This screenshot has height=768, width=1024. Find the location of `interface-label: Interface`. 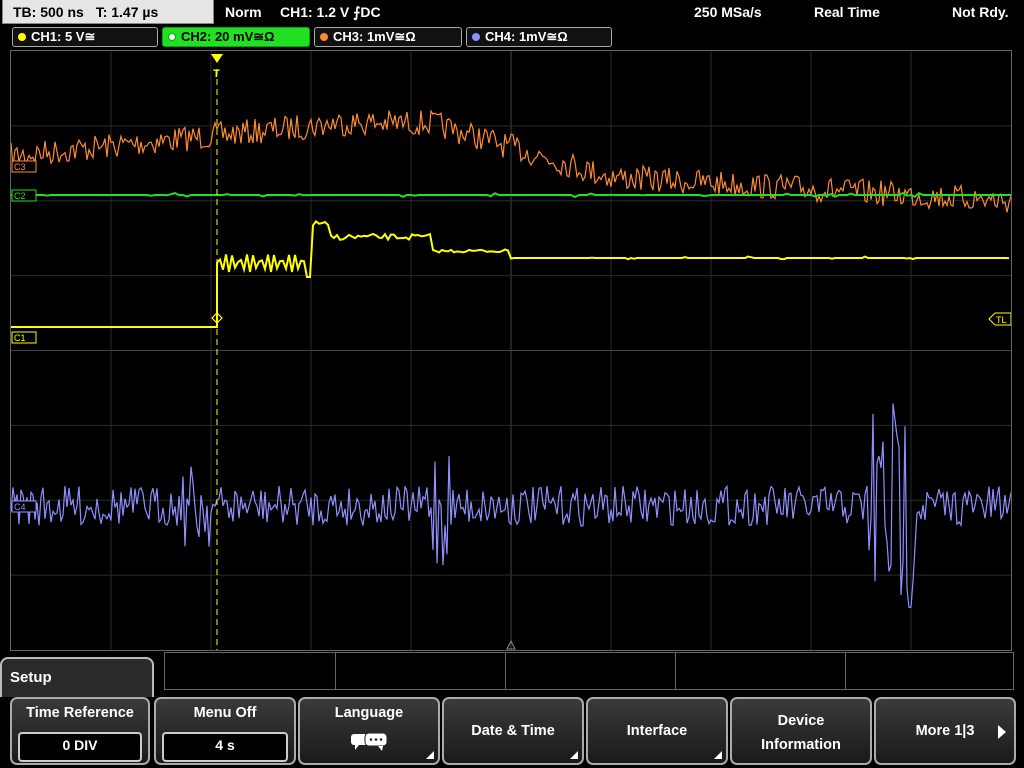

interface-label: Interface is located at coordinates (657, 731).